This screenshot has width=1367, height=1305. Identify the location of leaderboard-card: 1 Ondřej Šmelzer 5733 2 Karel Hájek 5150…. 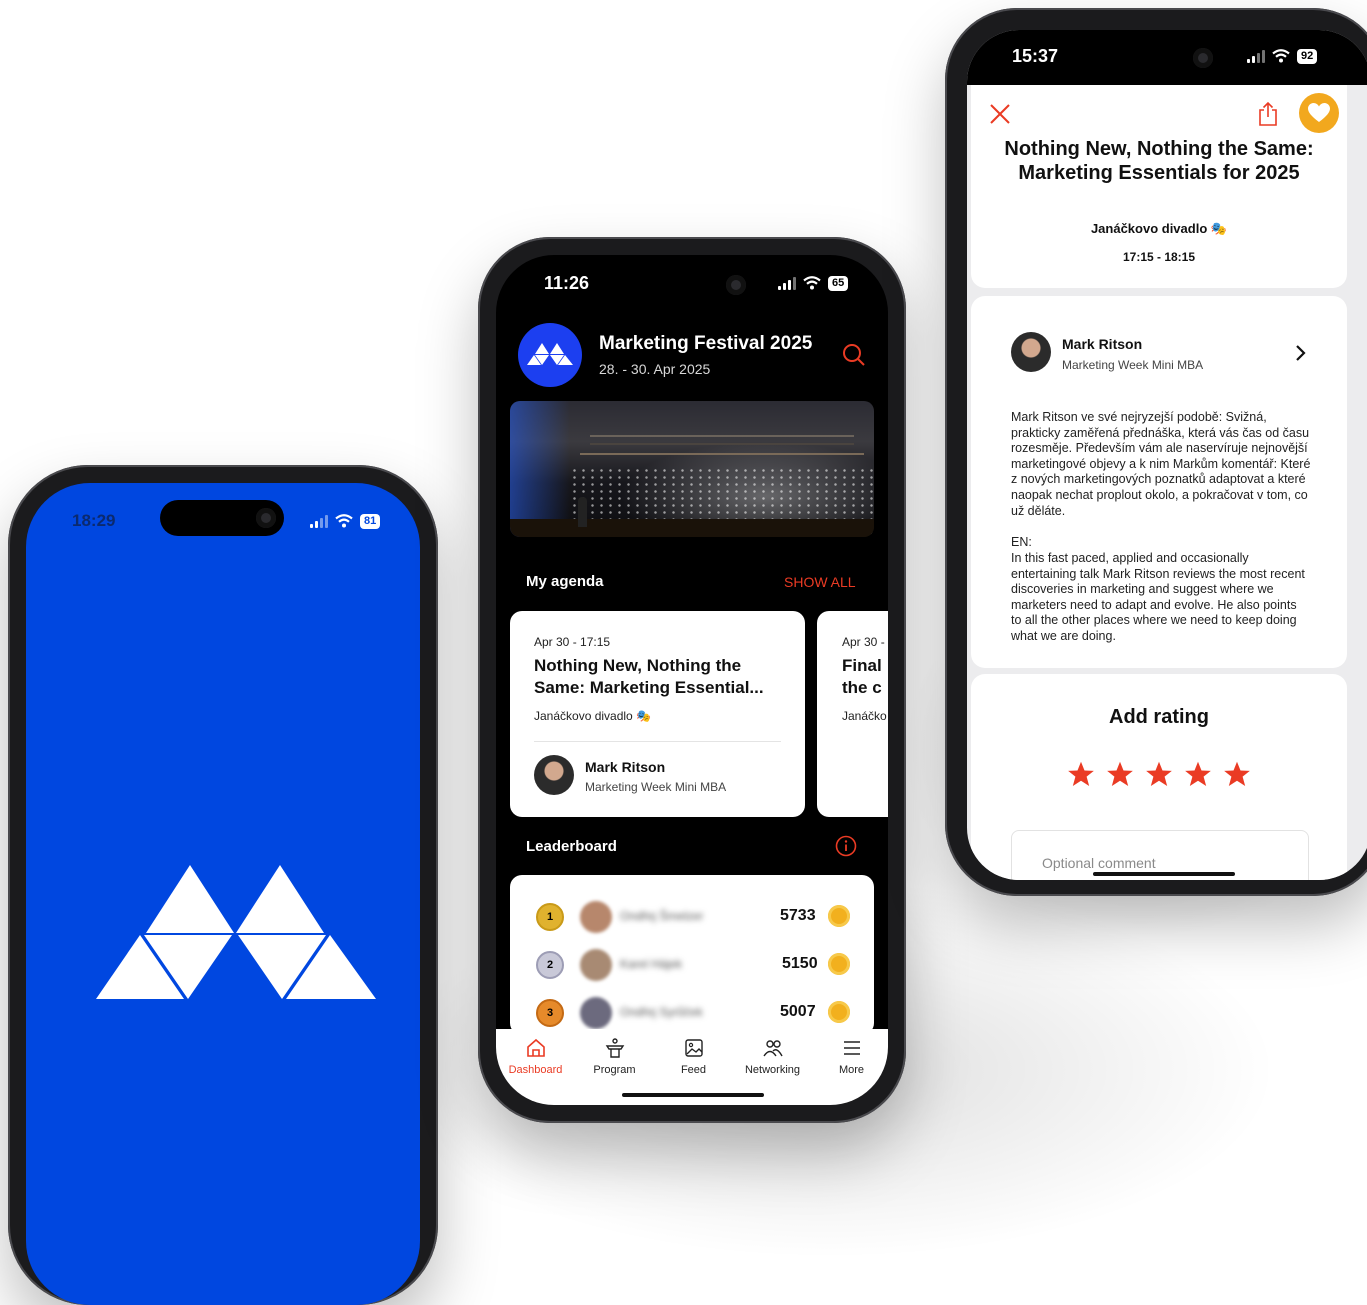
(692, 955).